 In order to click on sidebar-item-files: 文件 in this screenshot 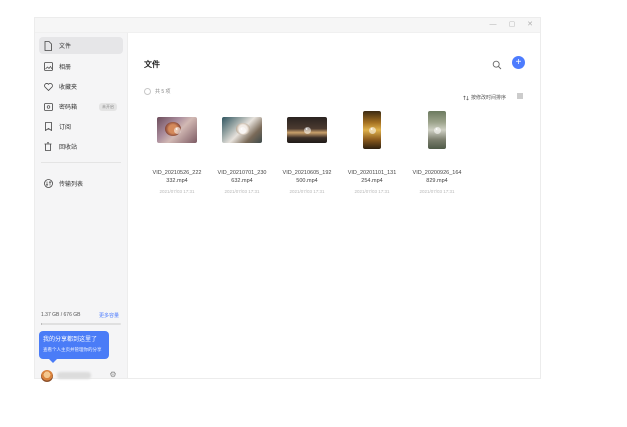, I will do `click(81, 45)`.